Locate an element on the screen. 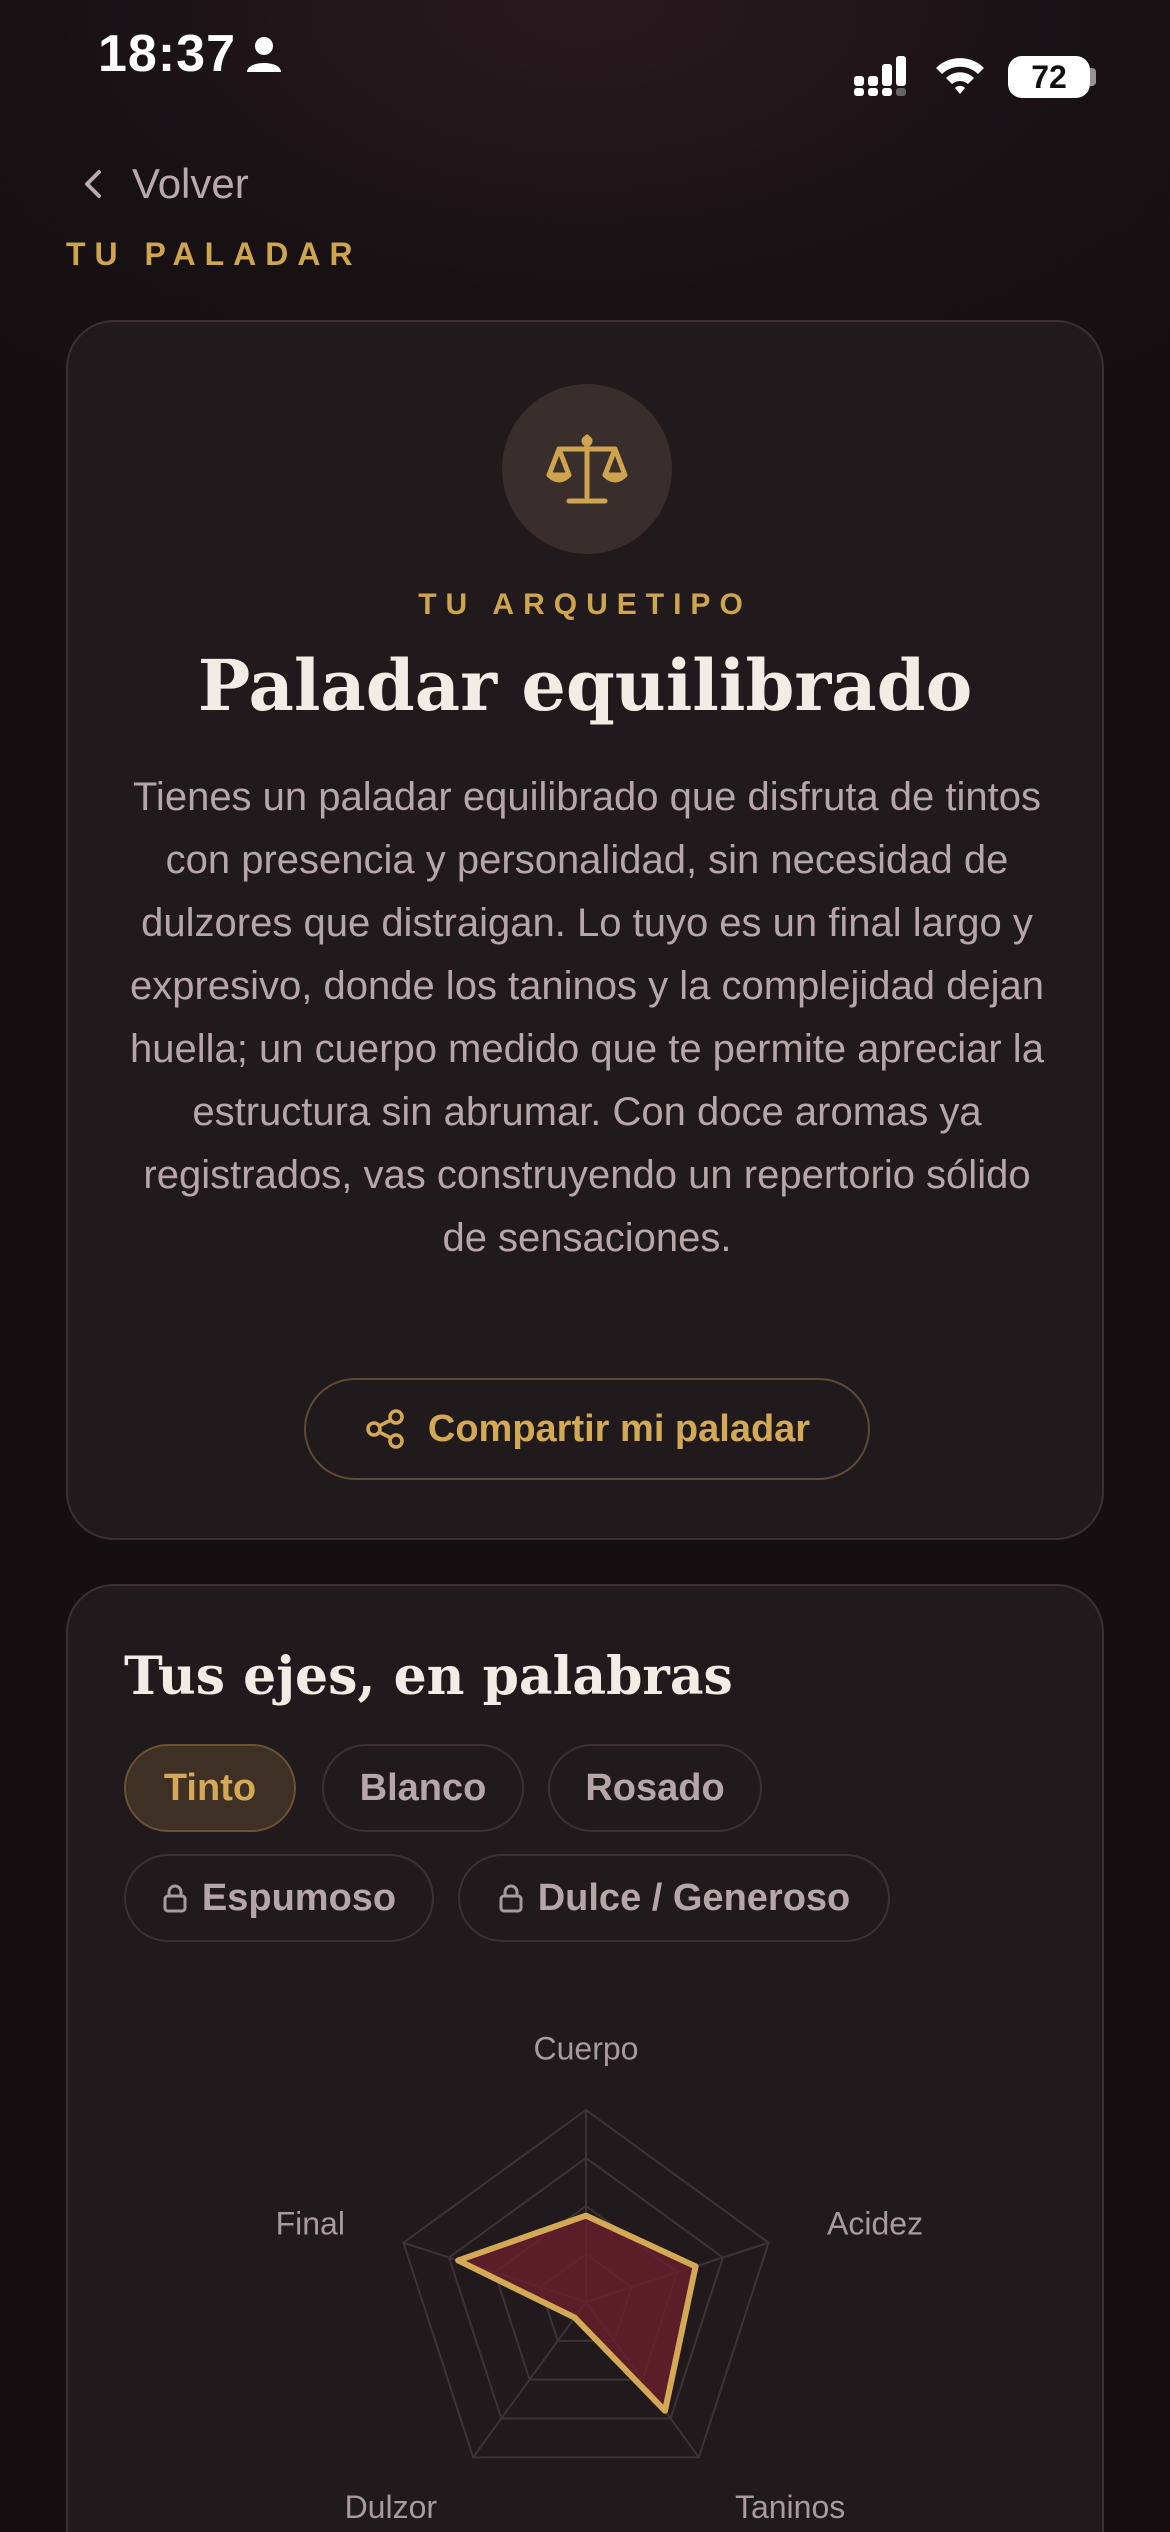 Image resolution: width=1170 pixels, height=2532 pixels. back-button: Volver is located at coordinates (162, 184).